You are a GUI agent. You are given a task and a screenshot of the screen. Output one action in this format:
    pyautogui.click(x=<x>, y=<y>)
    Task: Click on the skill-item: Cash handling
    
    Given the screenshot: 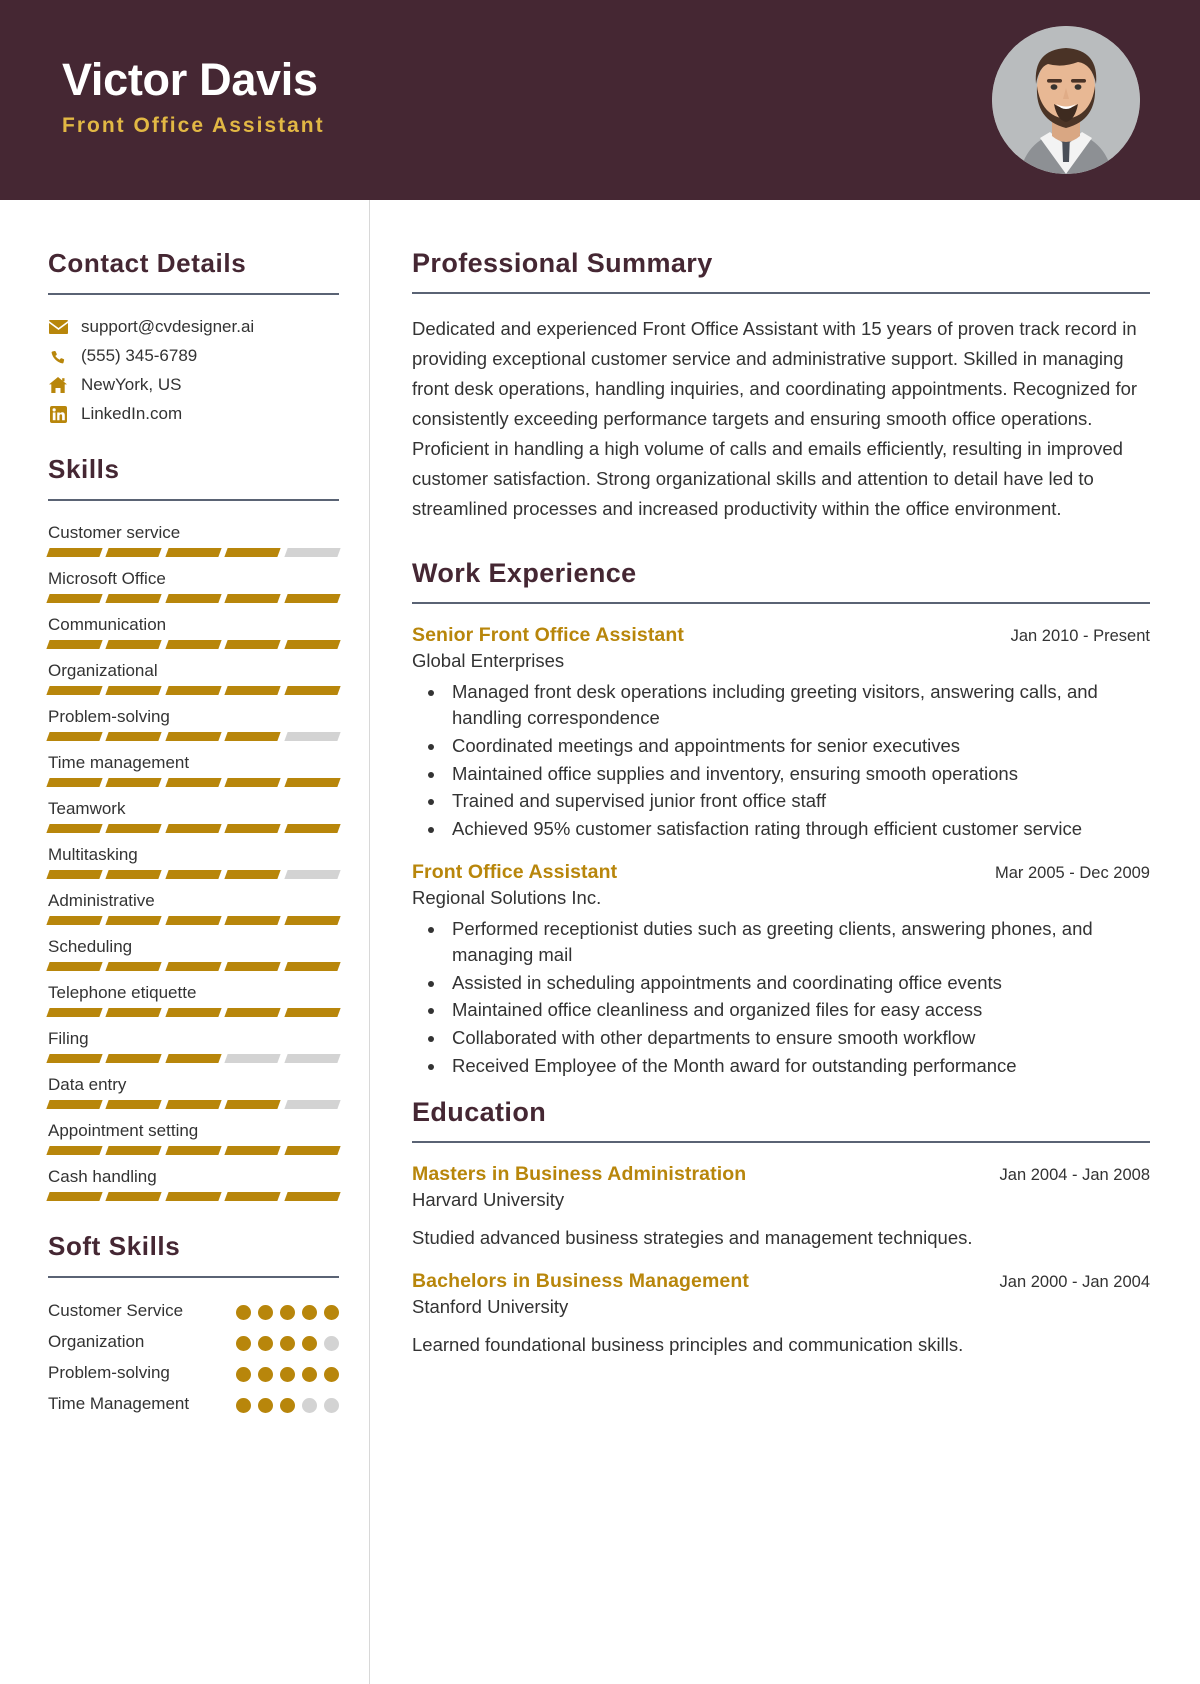 What is the action you would take?
    pyautogui.click(x=193, y=1184)
    